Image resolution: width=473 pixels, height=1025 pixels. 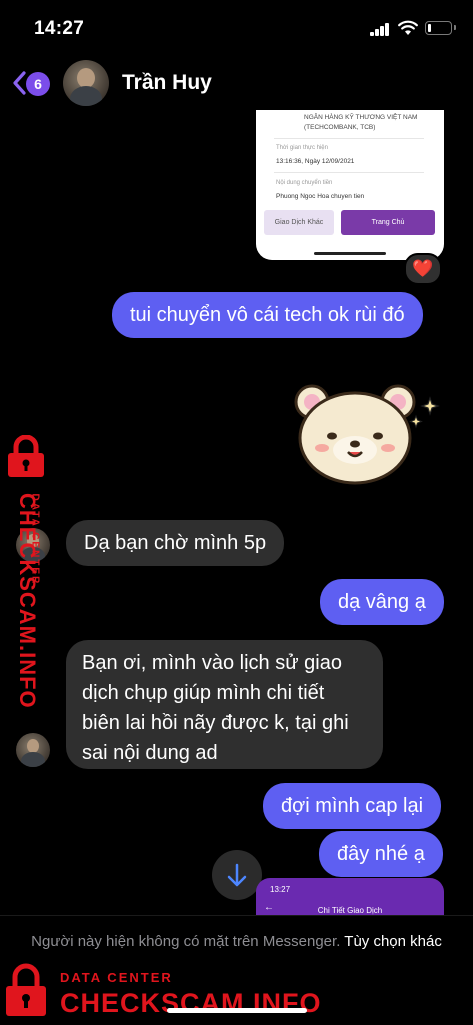 I want to click on message-bubble-outgoing: đợi mình cap lại, so click(x=352, y=806).